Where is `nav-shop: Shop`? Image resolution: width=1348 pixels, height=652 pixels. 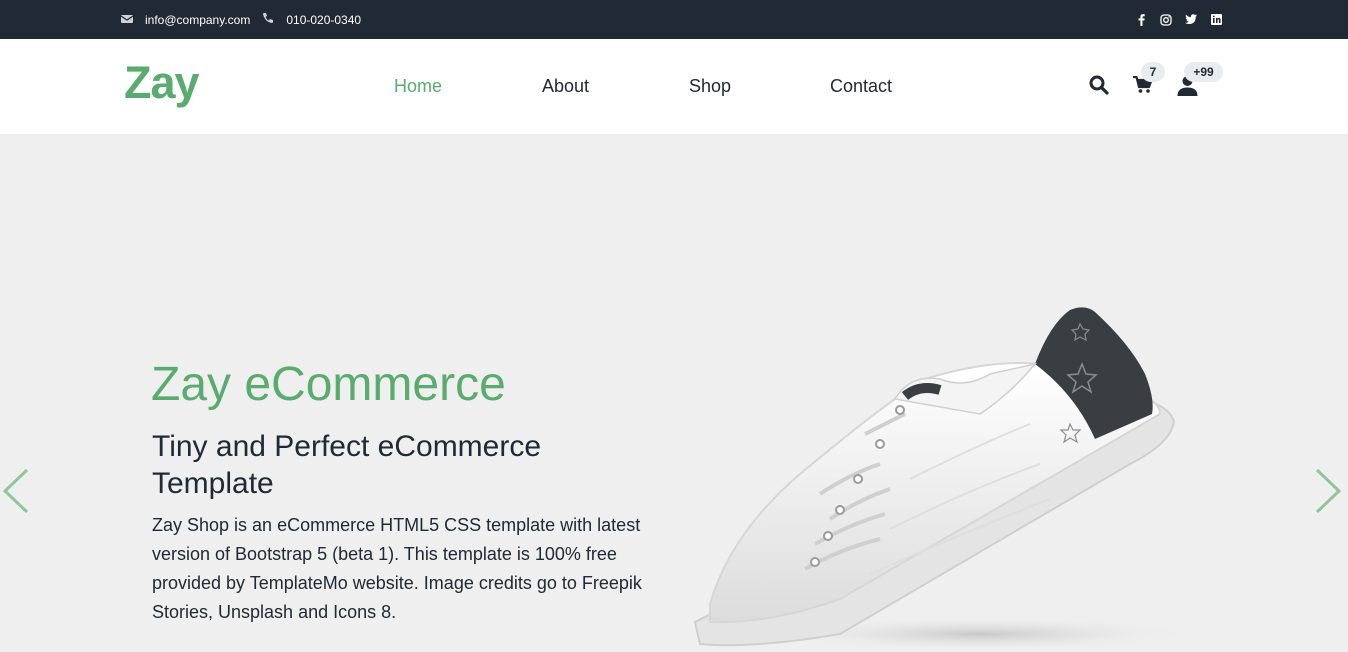
nav-shop: Shop is located at coordinates (710, 86).